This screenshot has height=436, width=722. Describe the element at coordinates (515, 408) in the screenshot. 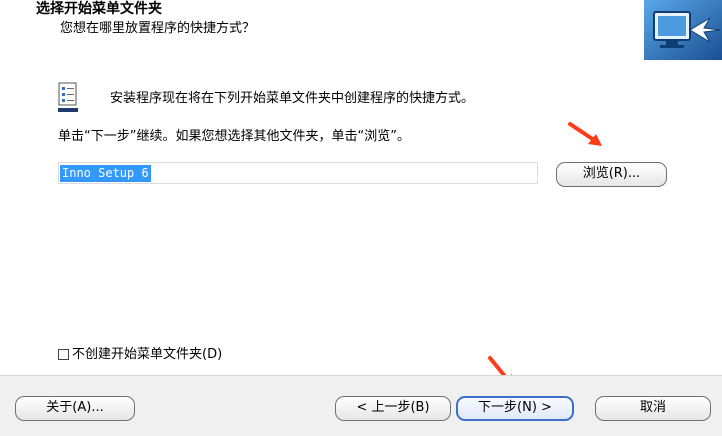

I see `next-button: 下一步(N) >` at that location.